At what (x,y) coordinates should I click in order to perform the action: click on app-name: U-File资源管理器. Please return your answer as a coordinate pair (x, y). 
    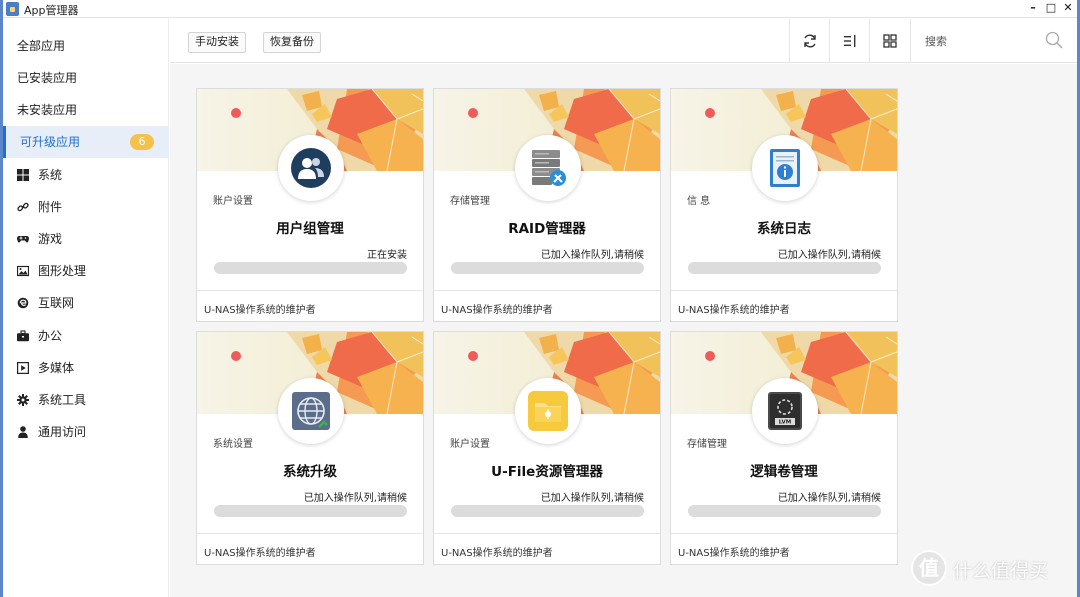
    Looking at the image, I should click on (547, 472).